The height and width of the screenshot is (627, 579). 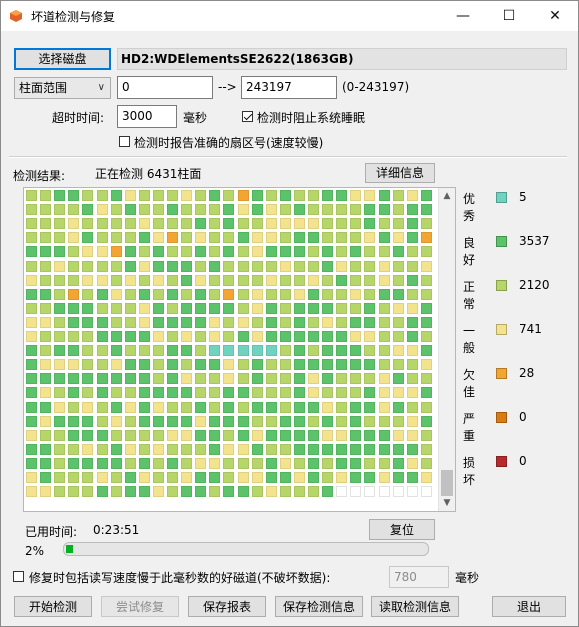 What do you see at coordinates (140, 606) in the screenshot?
I see `try-repair-button: 尝试修复` at bounding box center [140, 606].